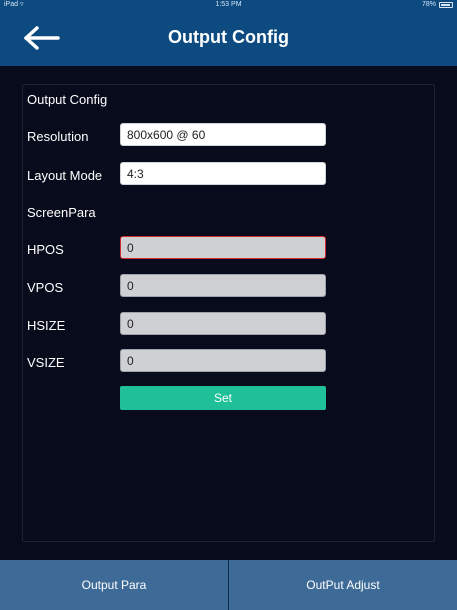 The width and height of the screenshot is (457, 610). What do you see at coordinates (223, 247) in the screenshot?
I see `hpos-field` at bounding box center [223, 247].